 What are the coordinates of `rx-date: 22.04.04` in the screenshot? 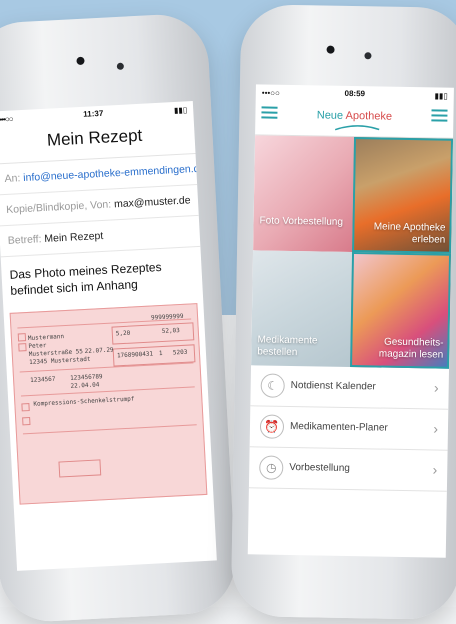 It's located at (85, 385).